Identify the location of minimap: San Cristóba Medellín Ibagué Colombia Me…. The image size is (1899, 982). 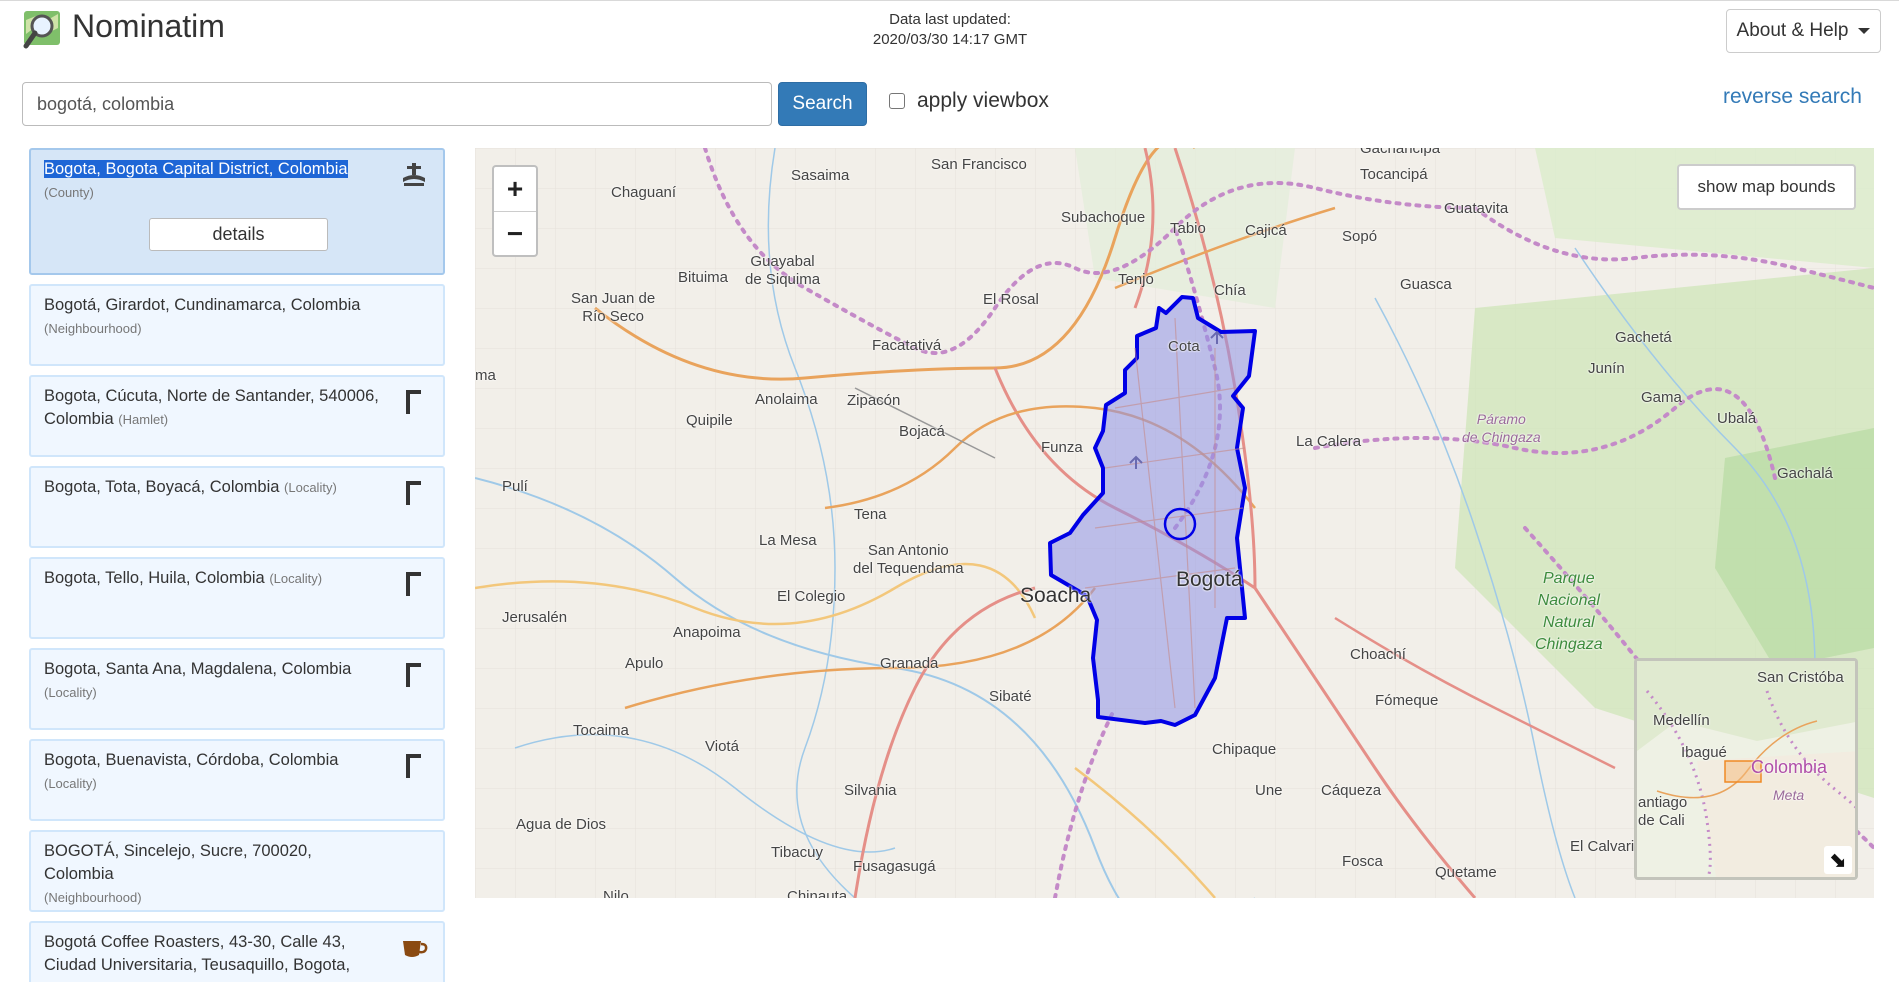
(1746, 769).